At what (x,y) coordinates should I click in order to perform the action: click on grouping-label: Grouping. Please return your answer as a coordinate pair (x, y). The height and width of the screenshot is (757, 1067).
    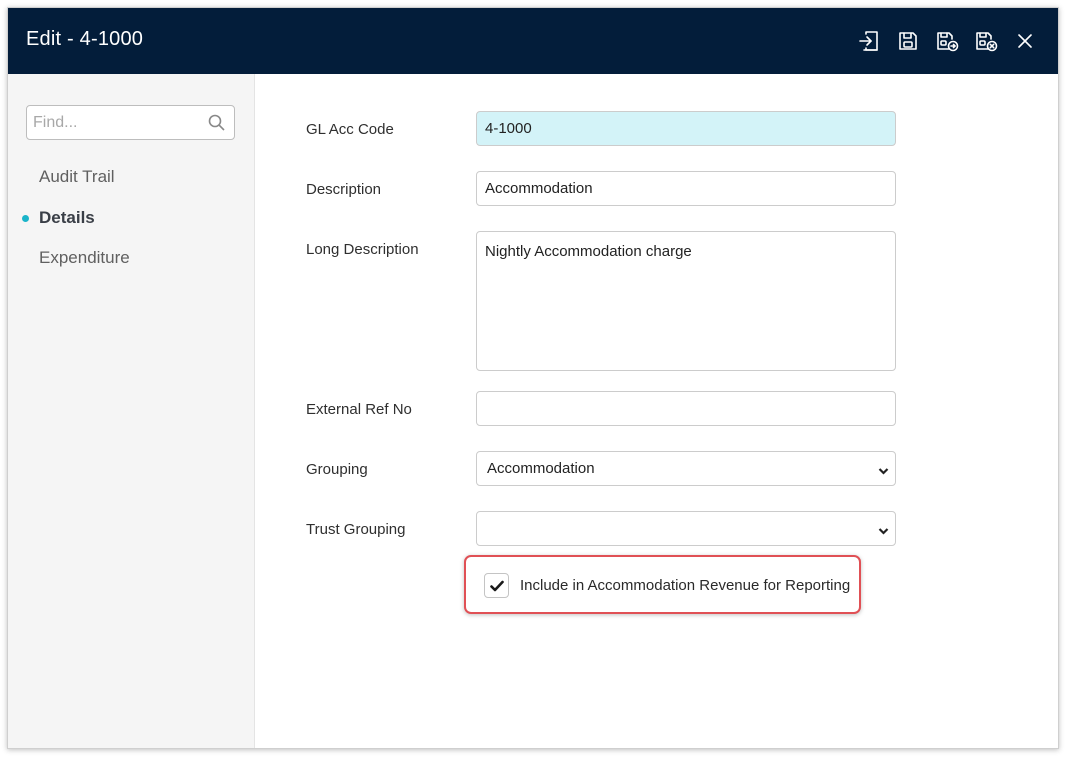
    Looking at the image, I should click on (337, 469).